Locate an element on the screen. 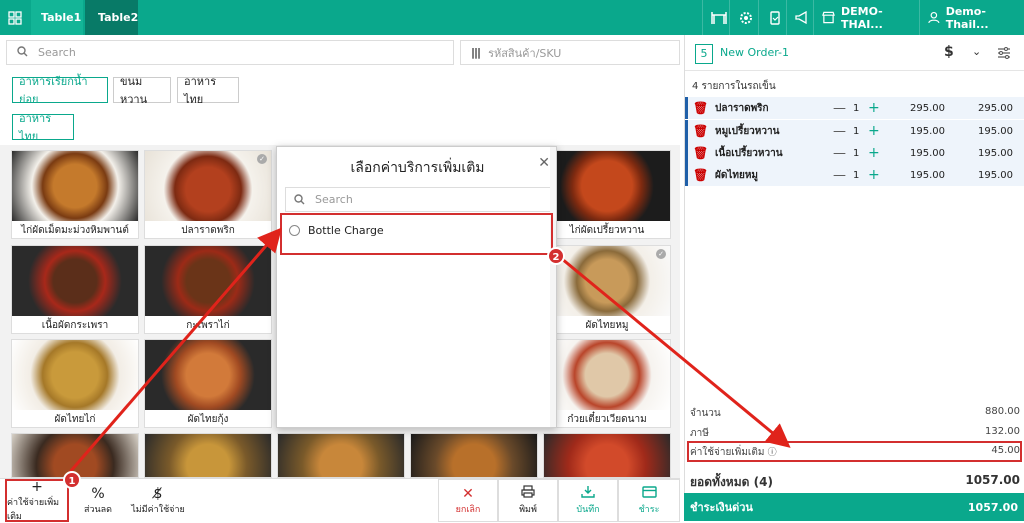  close-icon: ✕ is located at coordinates (544, 163).